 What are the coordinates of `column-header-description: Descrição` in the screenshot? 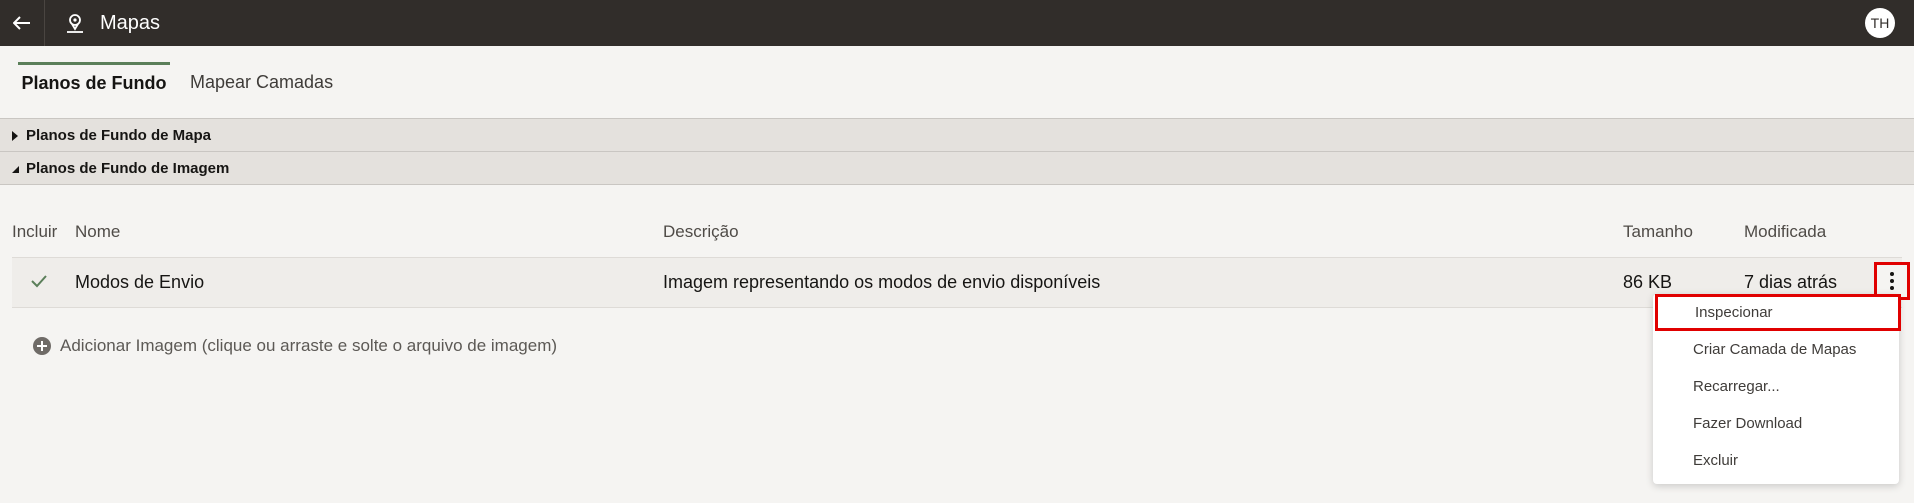 It's located at (701, 231).